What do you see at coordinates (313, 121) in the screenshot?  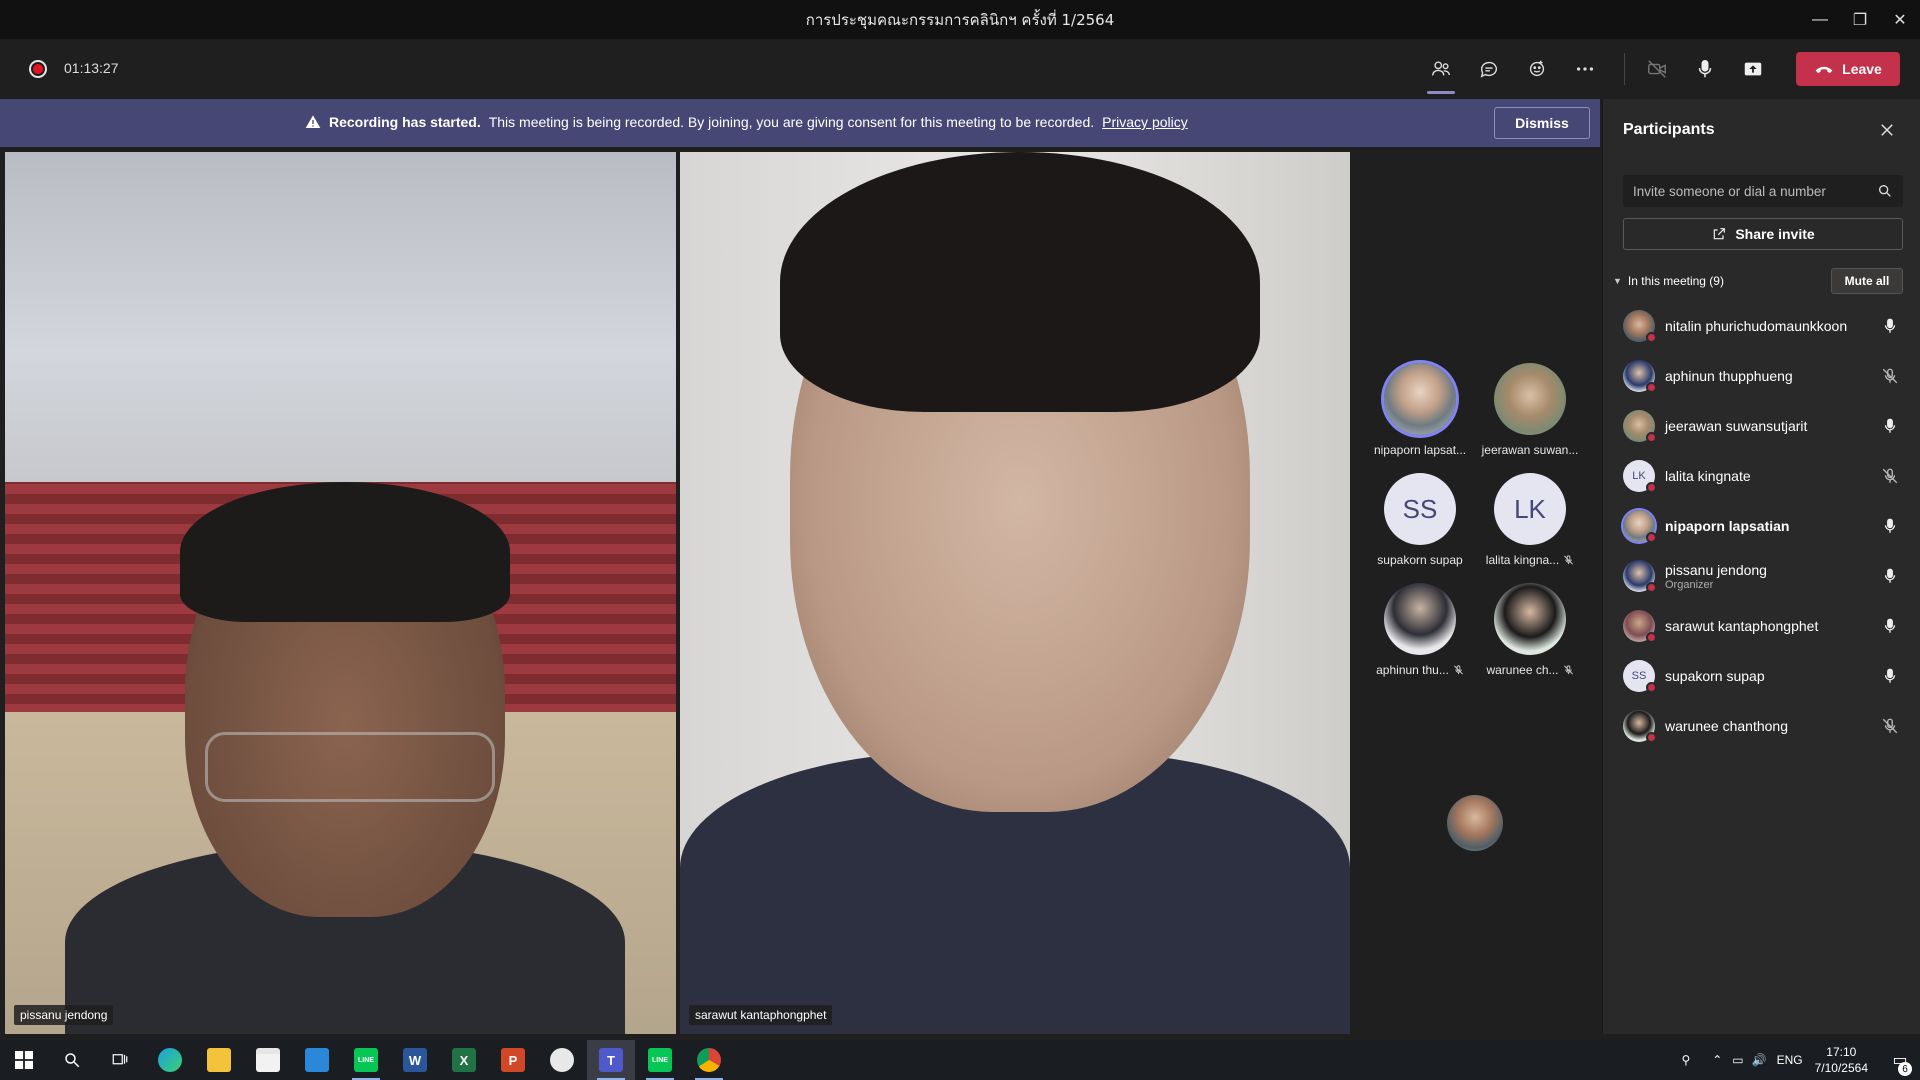 I see `warning-icon` at bounding box center [313, 121].